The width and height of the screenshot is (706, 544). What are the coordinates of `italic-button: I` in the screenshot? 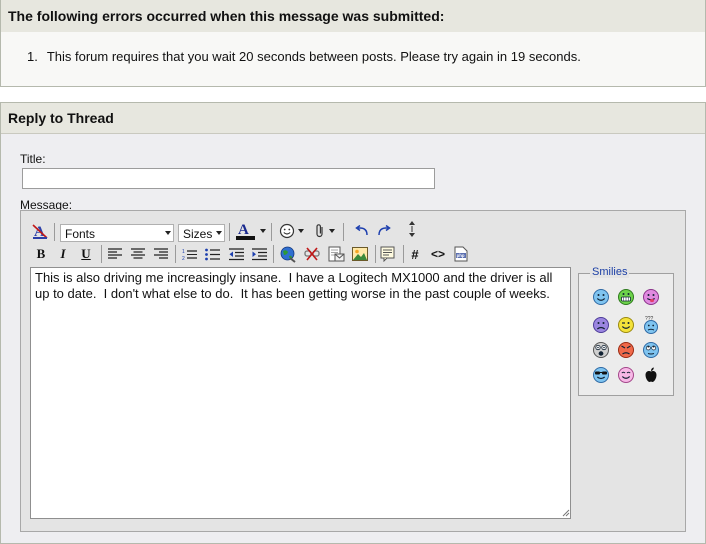 It's located at (63, 254).